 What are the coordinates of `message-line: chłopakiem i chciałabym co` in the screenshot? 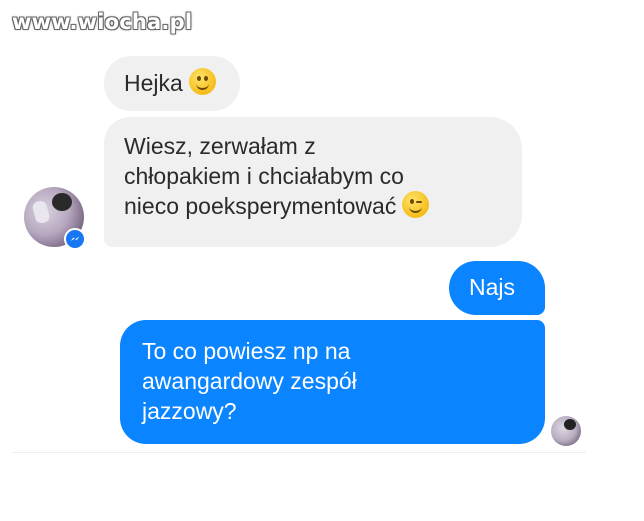 It's located at (264, 176).